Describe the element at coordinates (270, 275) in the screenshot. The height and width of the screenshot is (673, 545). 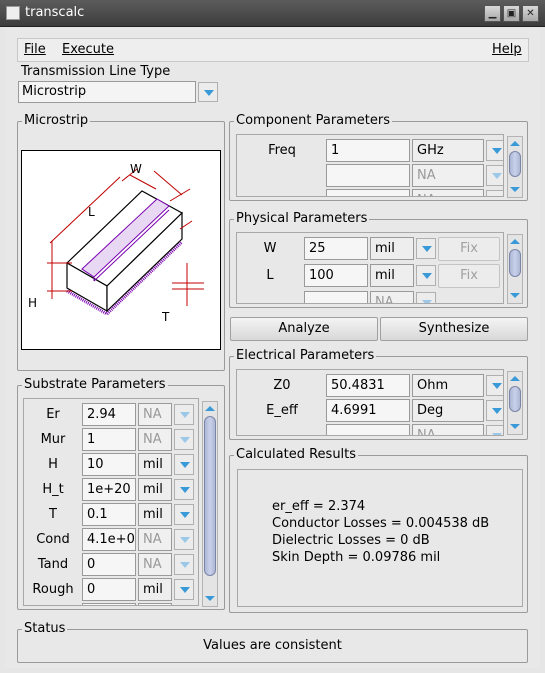
I see `l-label: L` at that location.